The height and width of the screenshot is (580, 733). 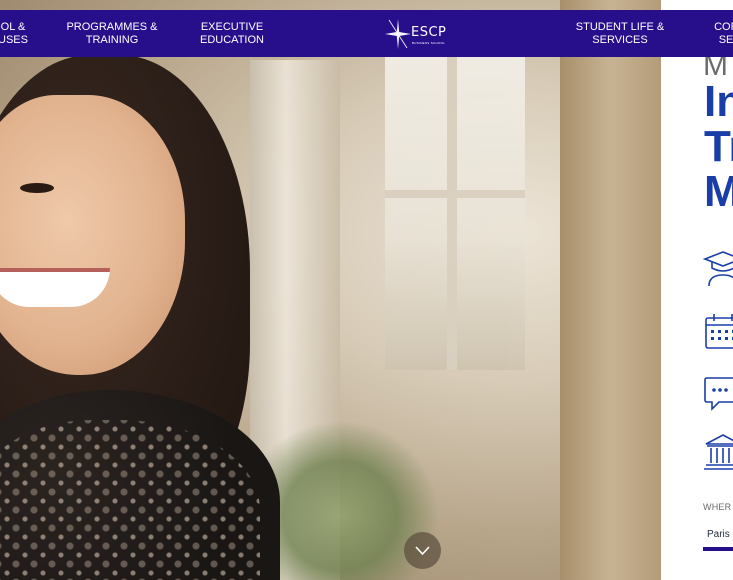 I want to click on programme-title-line: Tr, so click(x=718, y=146).